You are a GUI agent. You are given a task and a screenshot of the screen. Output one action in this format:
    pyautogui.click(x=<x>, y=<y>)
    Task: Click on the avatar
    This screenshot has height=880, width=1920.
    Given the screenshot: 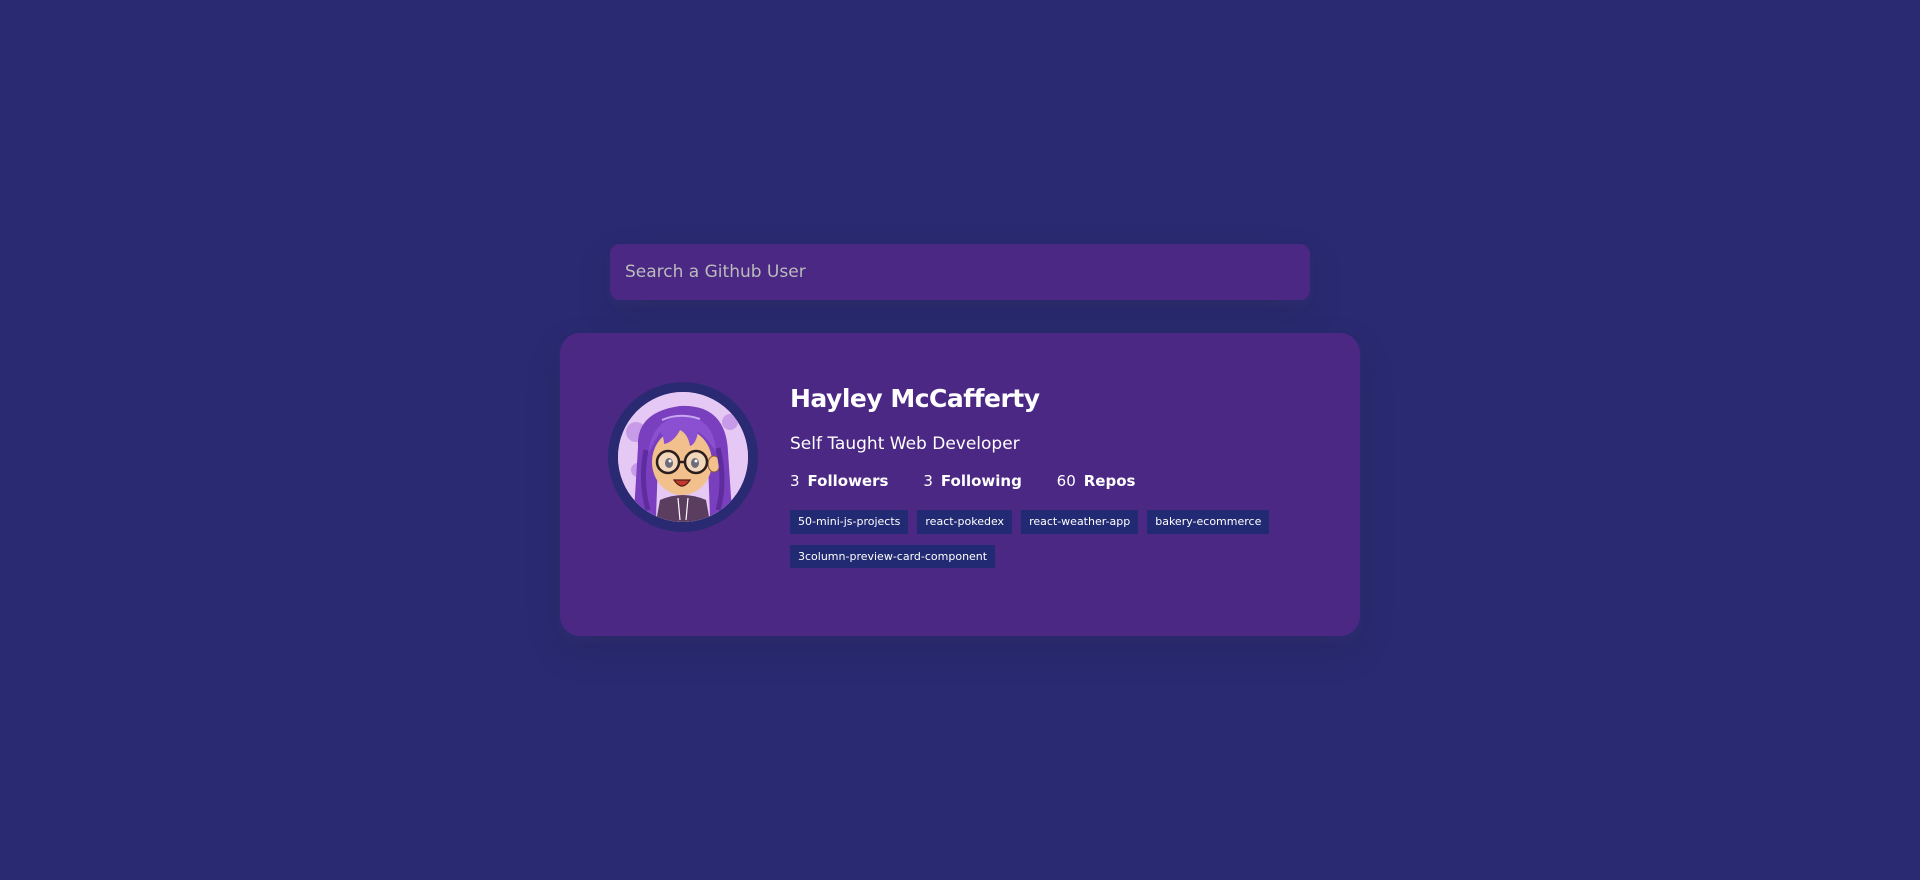 What is the action you would take?
    pyautogui.click(x=683, y=457)
    